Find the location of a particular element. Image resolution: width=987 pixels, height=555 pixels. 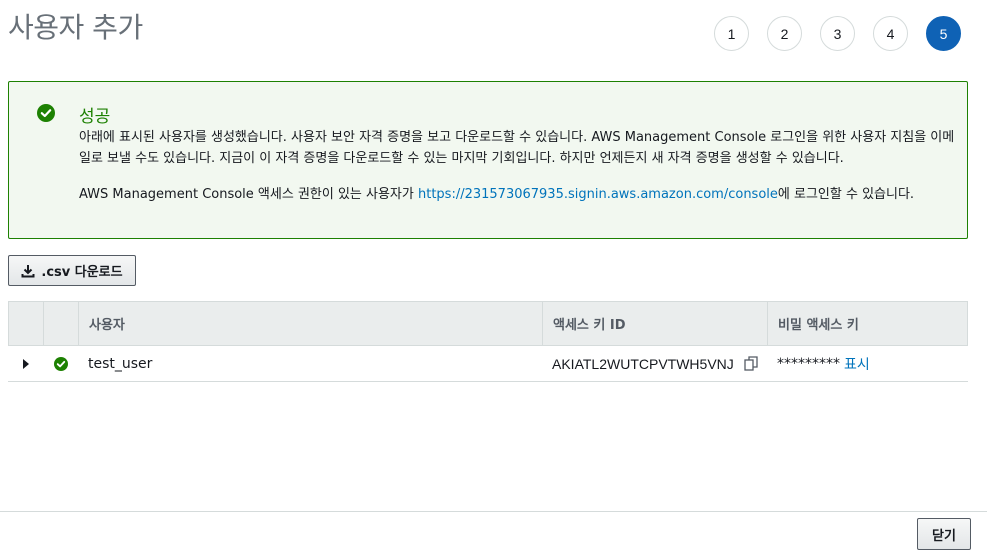

copy-icon is located at coordinates (751, 363).